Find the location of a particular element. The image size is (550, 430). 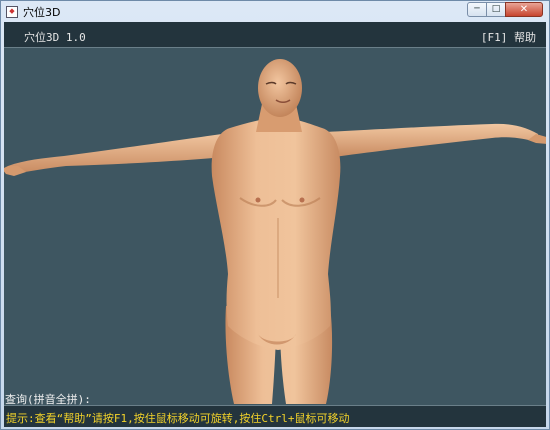

header-bar: 穴位3D 1.0 [F1] 帮助 is located at coordinates (275, 35).